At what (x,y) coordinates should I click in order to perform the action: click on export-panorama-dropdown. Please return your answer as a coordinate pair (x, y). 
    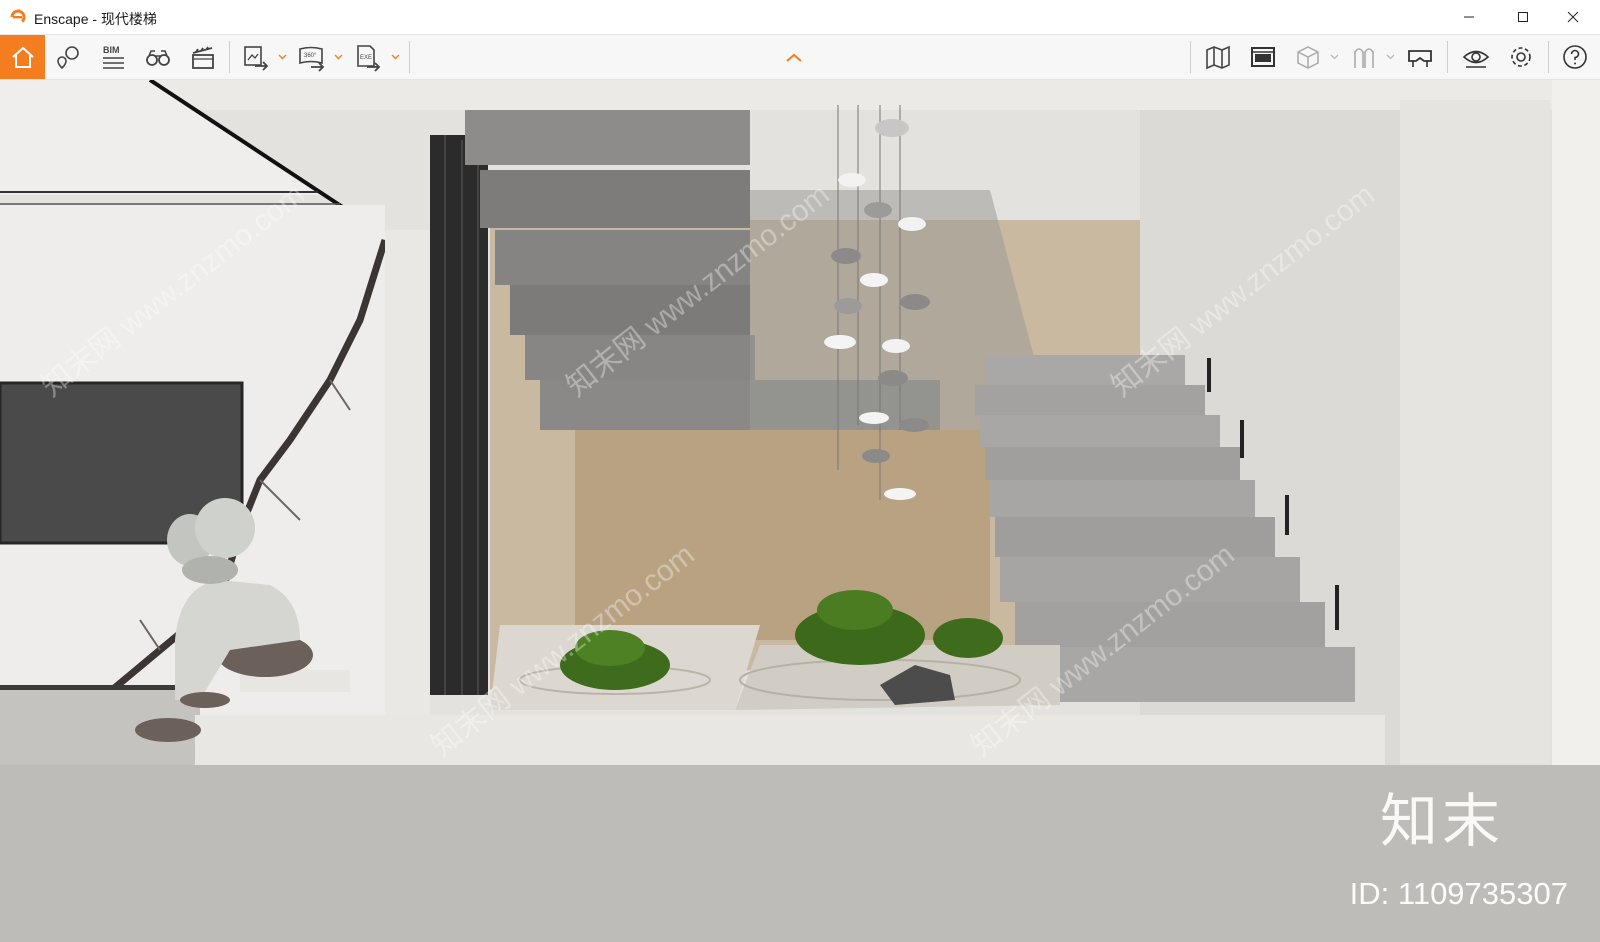
    Looking at the image, I should click on (338, 57).